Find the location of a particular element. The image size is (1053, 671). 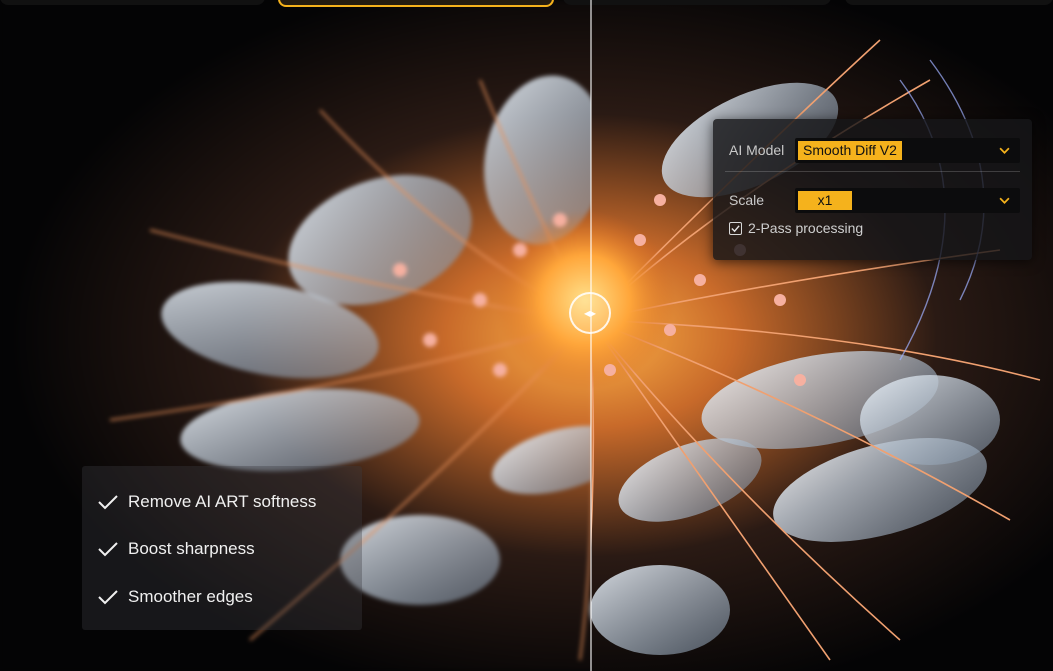

ai-model-value: Smooth Diff V2 is located at coordinates (850, 150).